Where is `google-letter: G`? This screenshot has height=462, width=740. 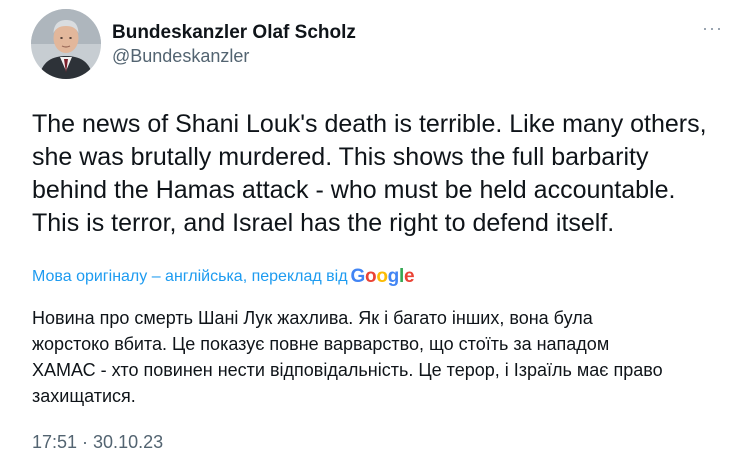 google-letter: G is located at coordinates (358, 276).